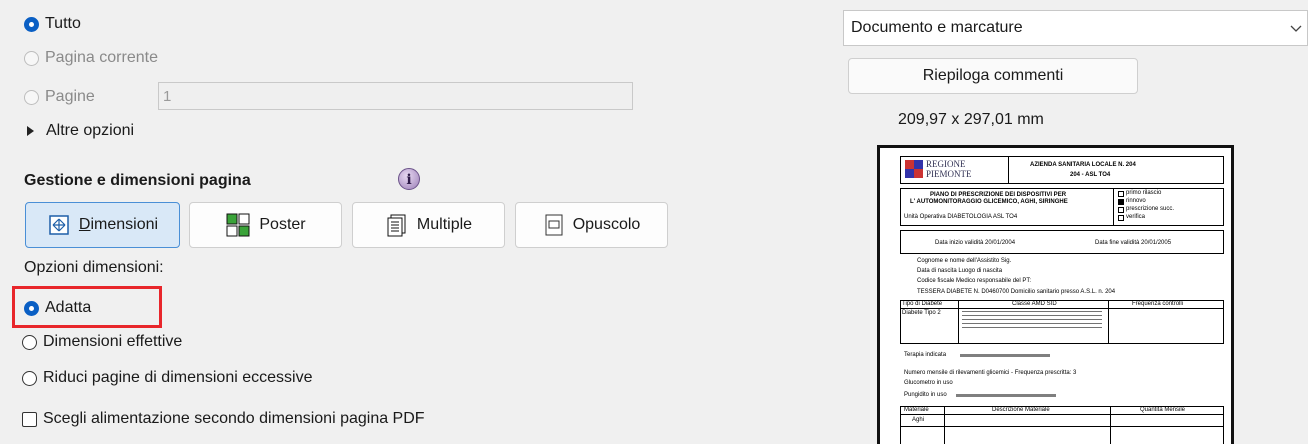 The height and width of the screenshot is (444, 1308). Describe the element at coordinates (30, 131) in the screenshot. I see `expand-triangle-icon` at that location.